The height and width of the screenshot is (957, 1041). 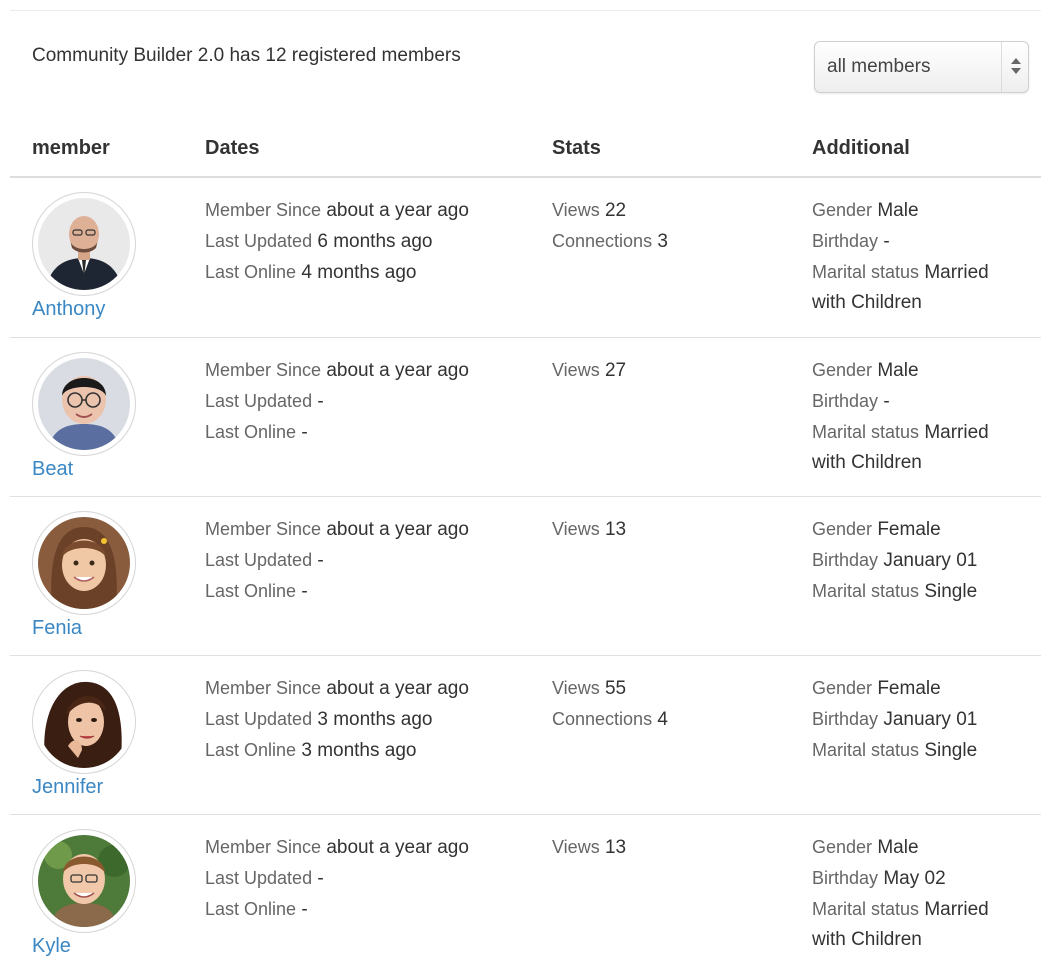 I want to click on avatar-beat-image, so click(x=84, y=404).